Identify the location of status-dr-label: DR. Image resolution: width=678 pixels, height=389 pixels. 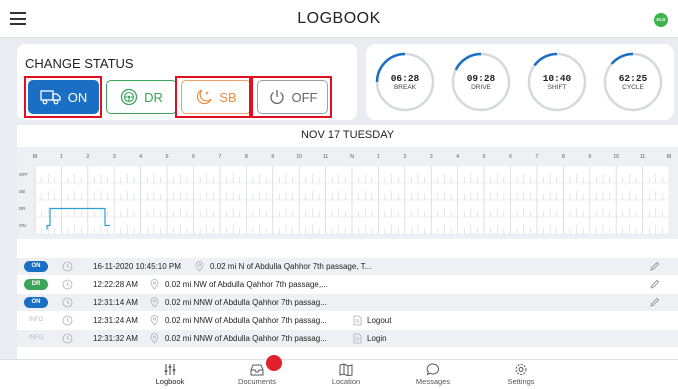
(153, 97).